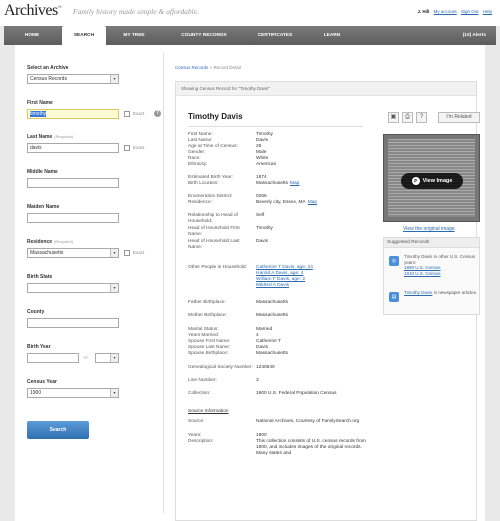 The image size is (500, 521). Describe the element at coordinates (84, 35) in the screenshot. I see `tab-search: SEARCH` at that location.